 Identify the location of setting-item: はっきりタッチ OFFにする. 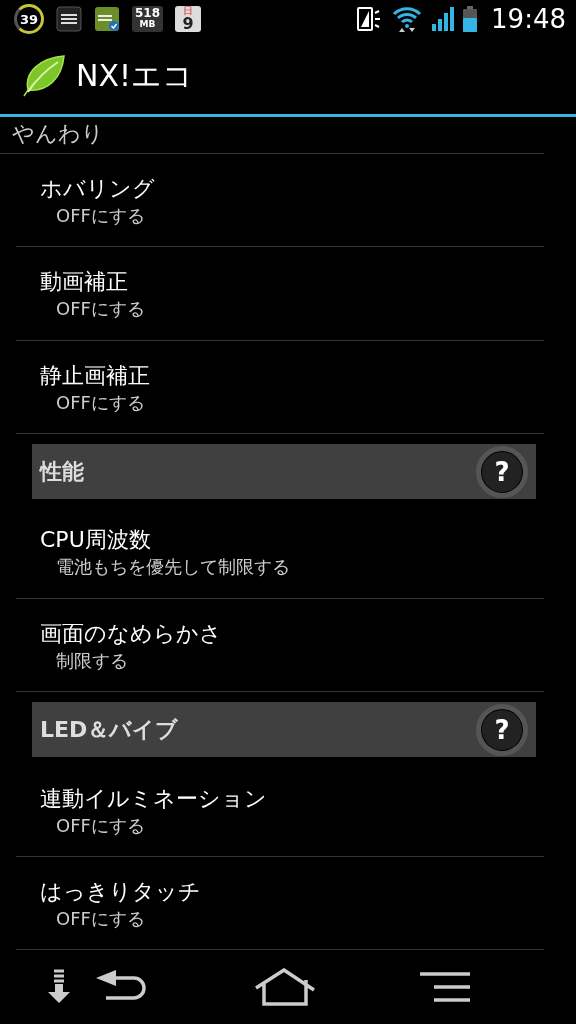
(280, 903).